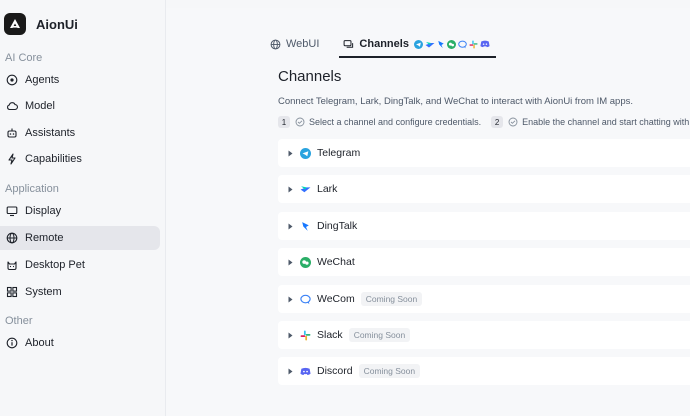  I want to click on sidebar-item-model: Model, so click(80, 106).